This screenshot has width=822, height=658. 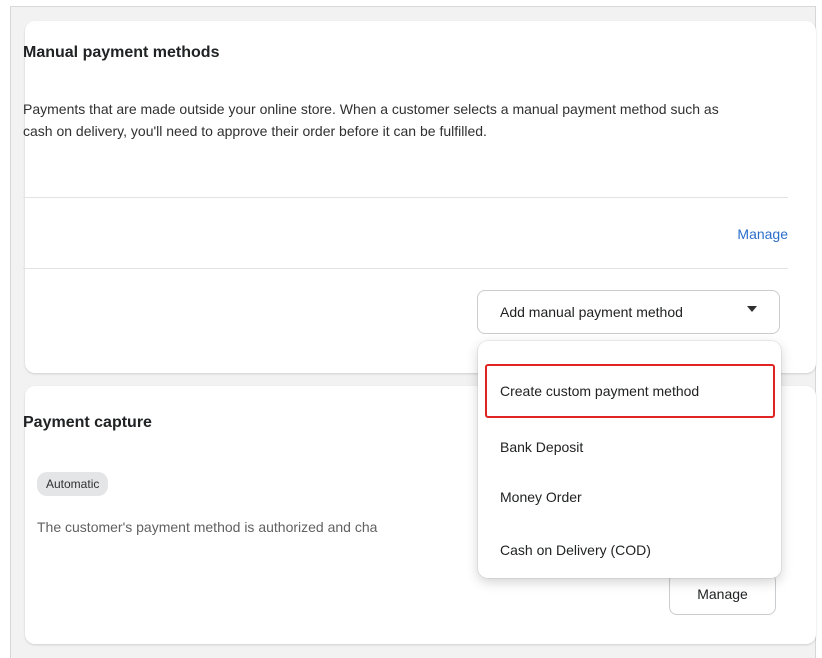 What do you see at coordinates (630, 391) in the screenshot?
I see `create-custom-payment-method-option: Create custom payment method` at bounding box center [630, 391].